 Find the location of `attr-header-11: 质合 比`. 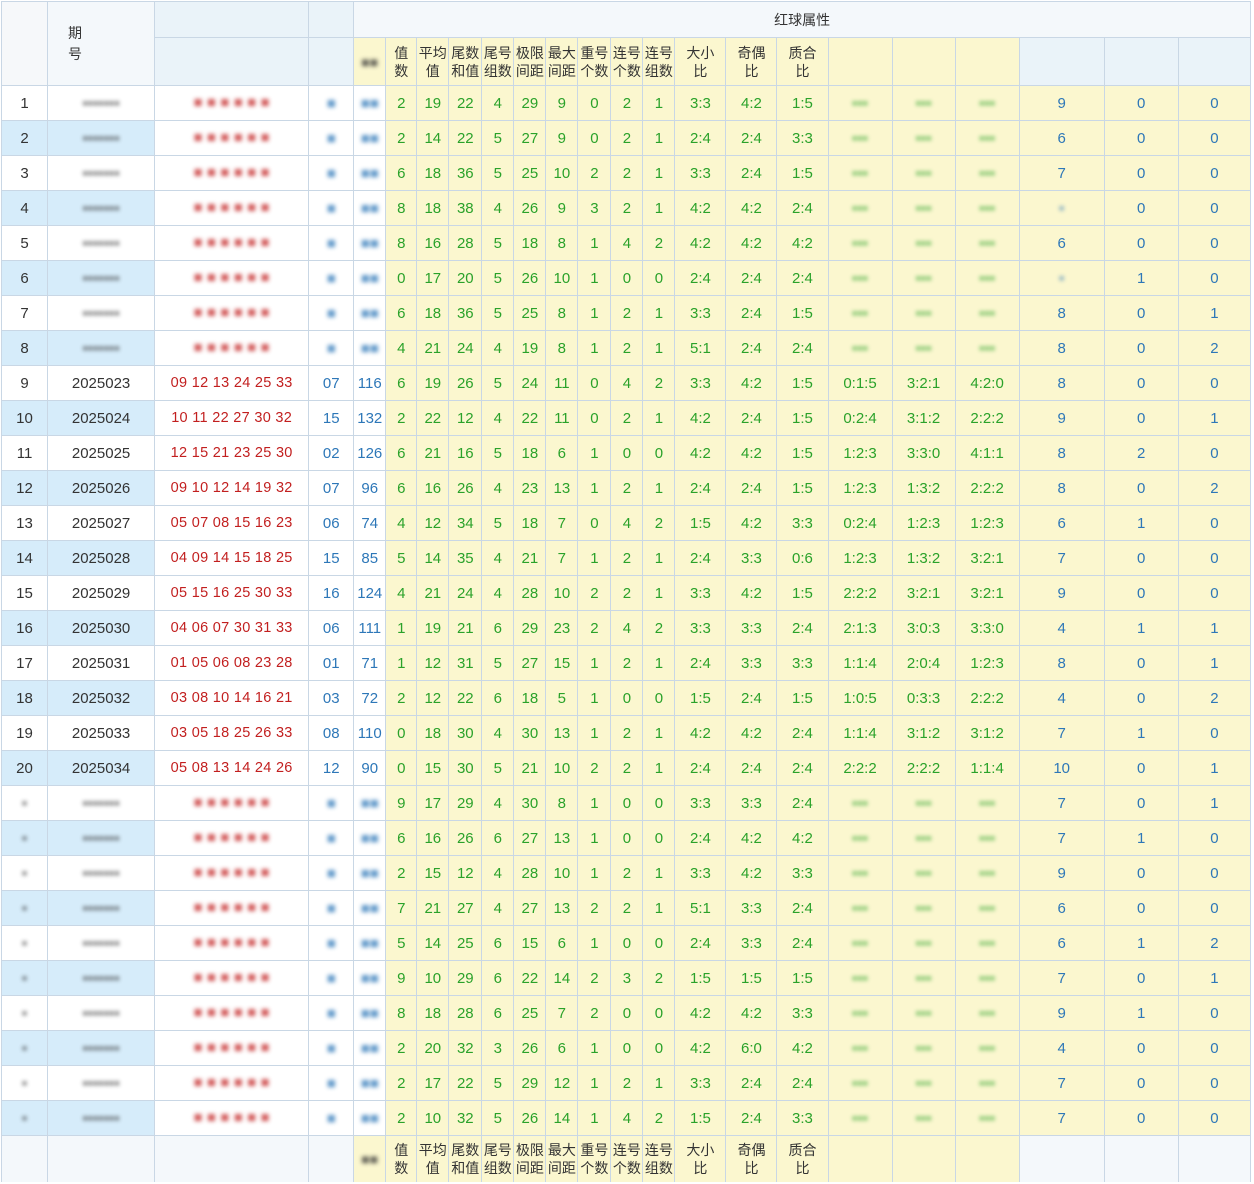

attr-header-11: 质合 比 is located at coordinates (802, 61).